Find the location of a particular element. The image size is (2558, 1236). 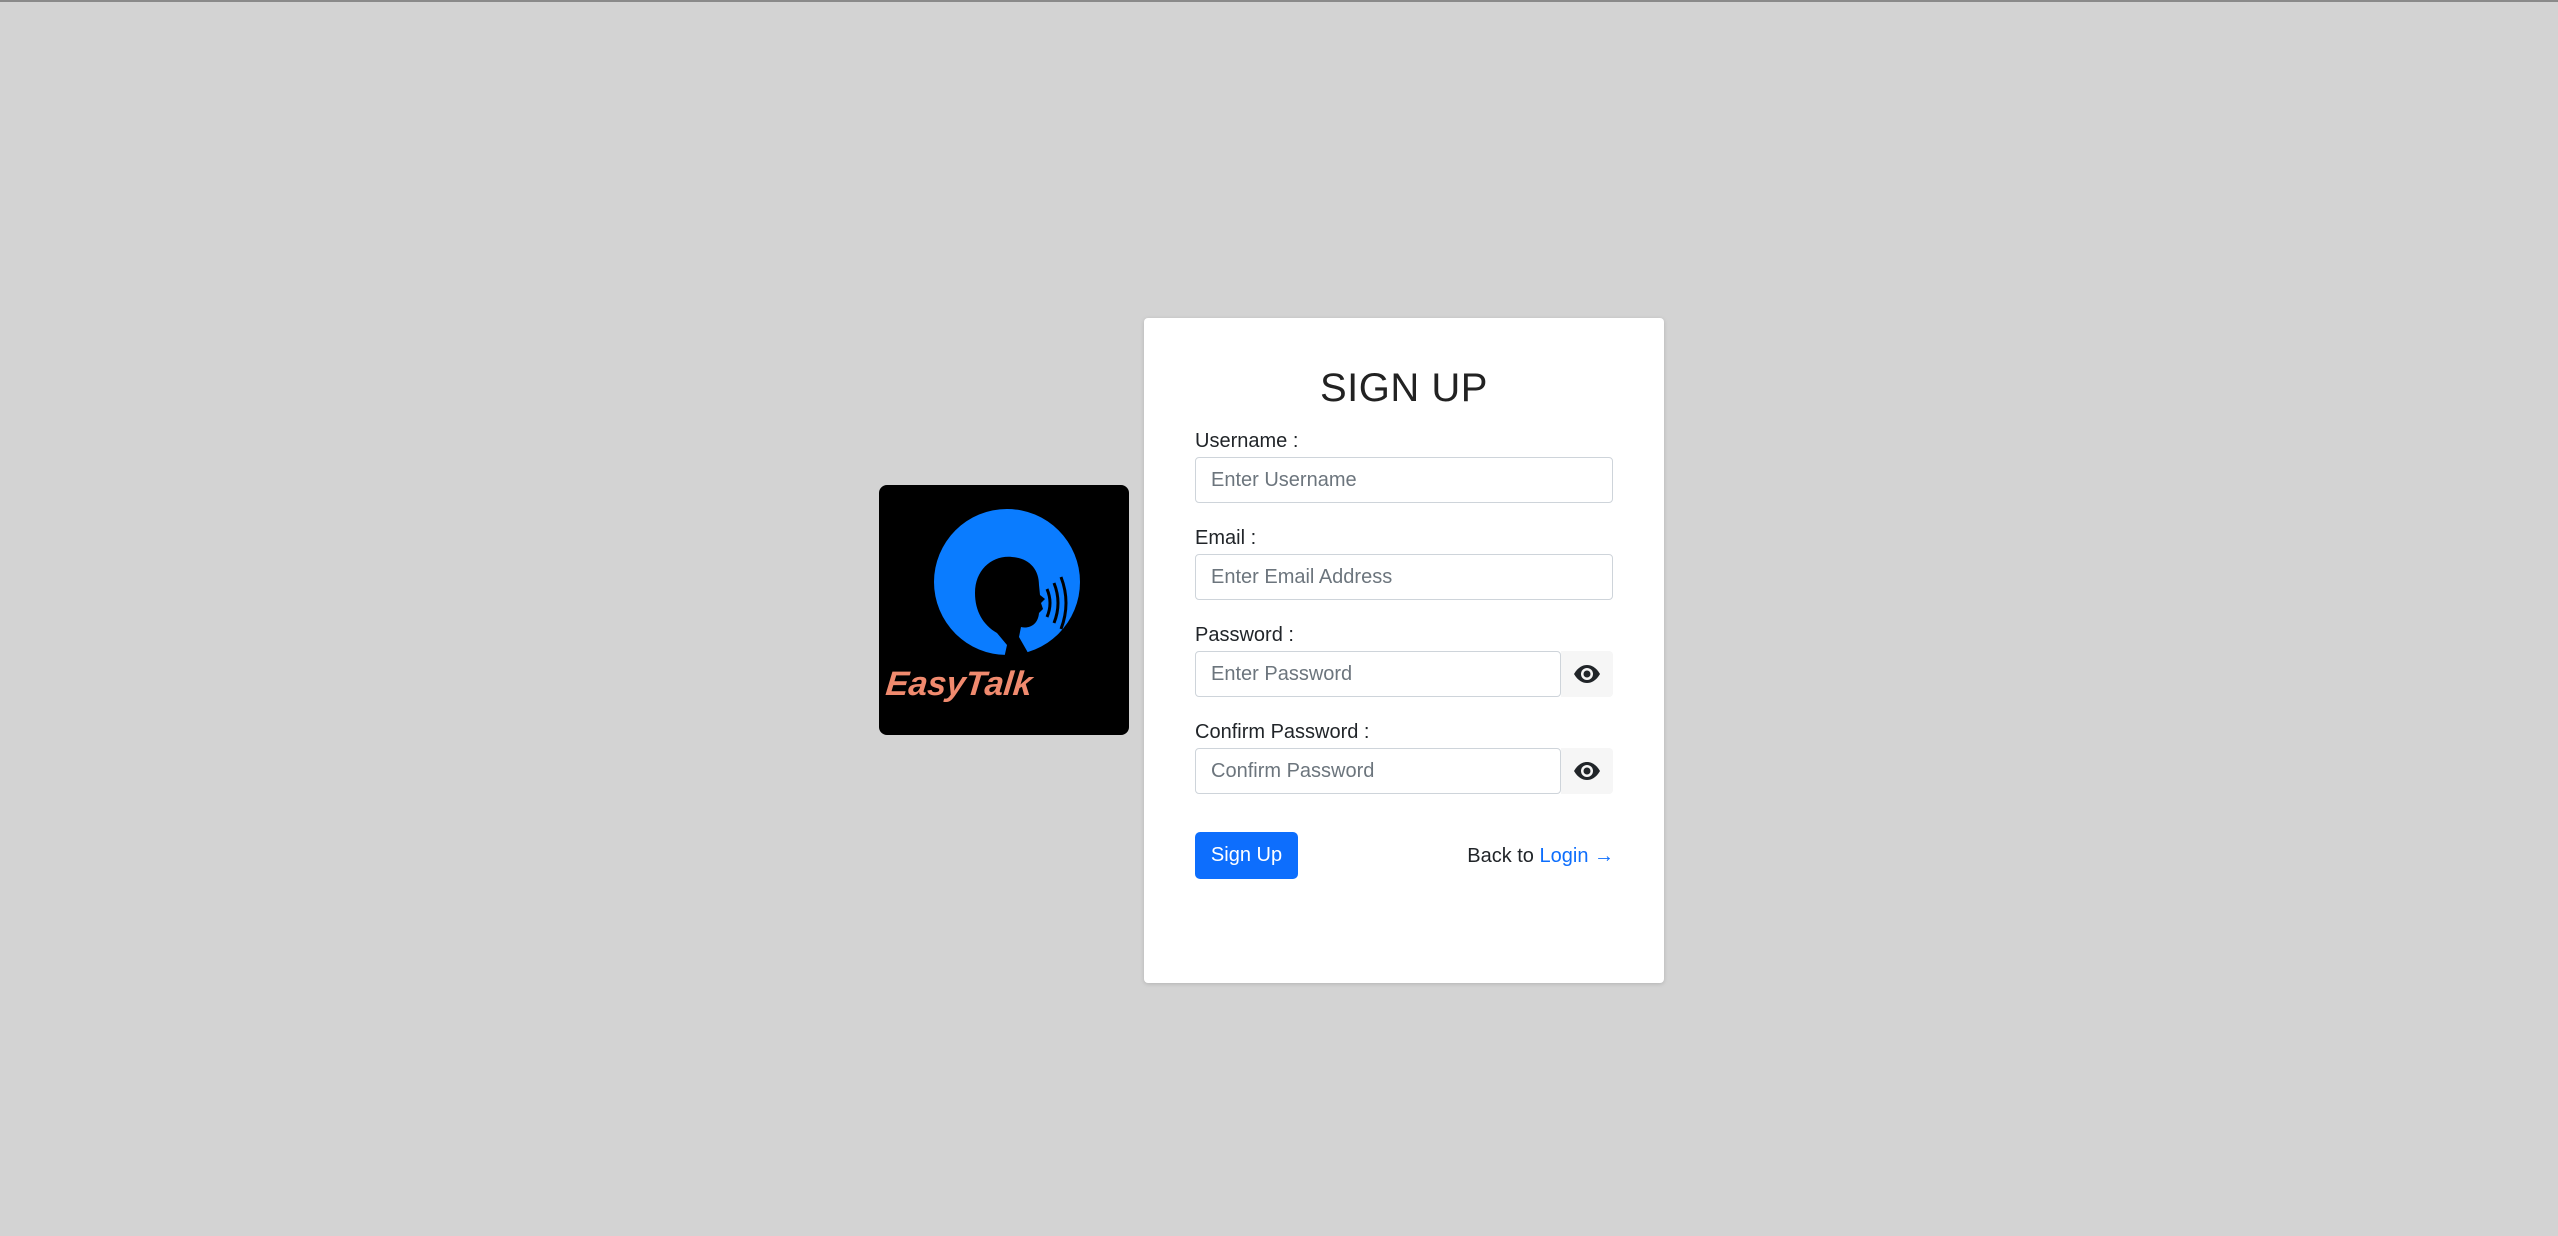

easytalk-logo: EasyTalk is located at coordinates (1004, 610).